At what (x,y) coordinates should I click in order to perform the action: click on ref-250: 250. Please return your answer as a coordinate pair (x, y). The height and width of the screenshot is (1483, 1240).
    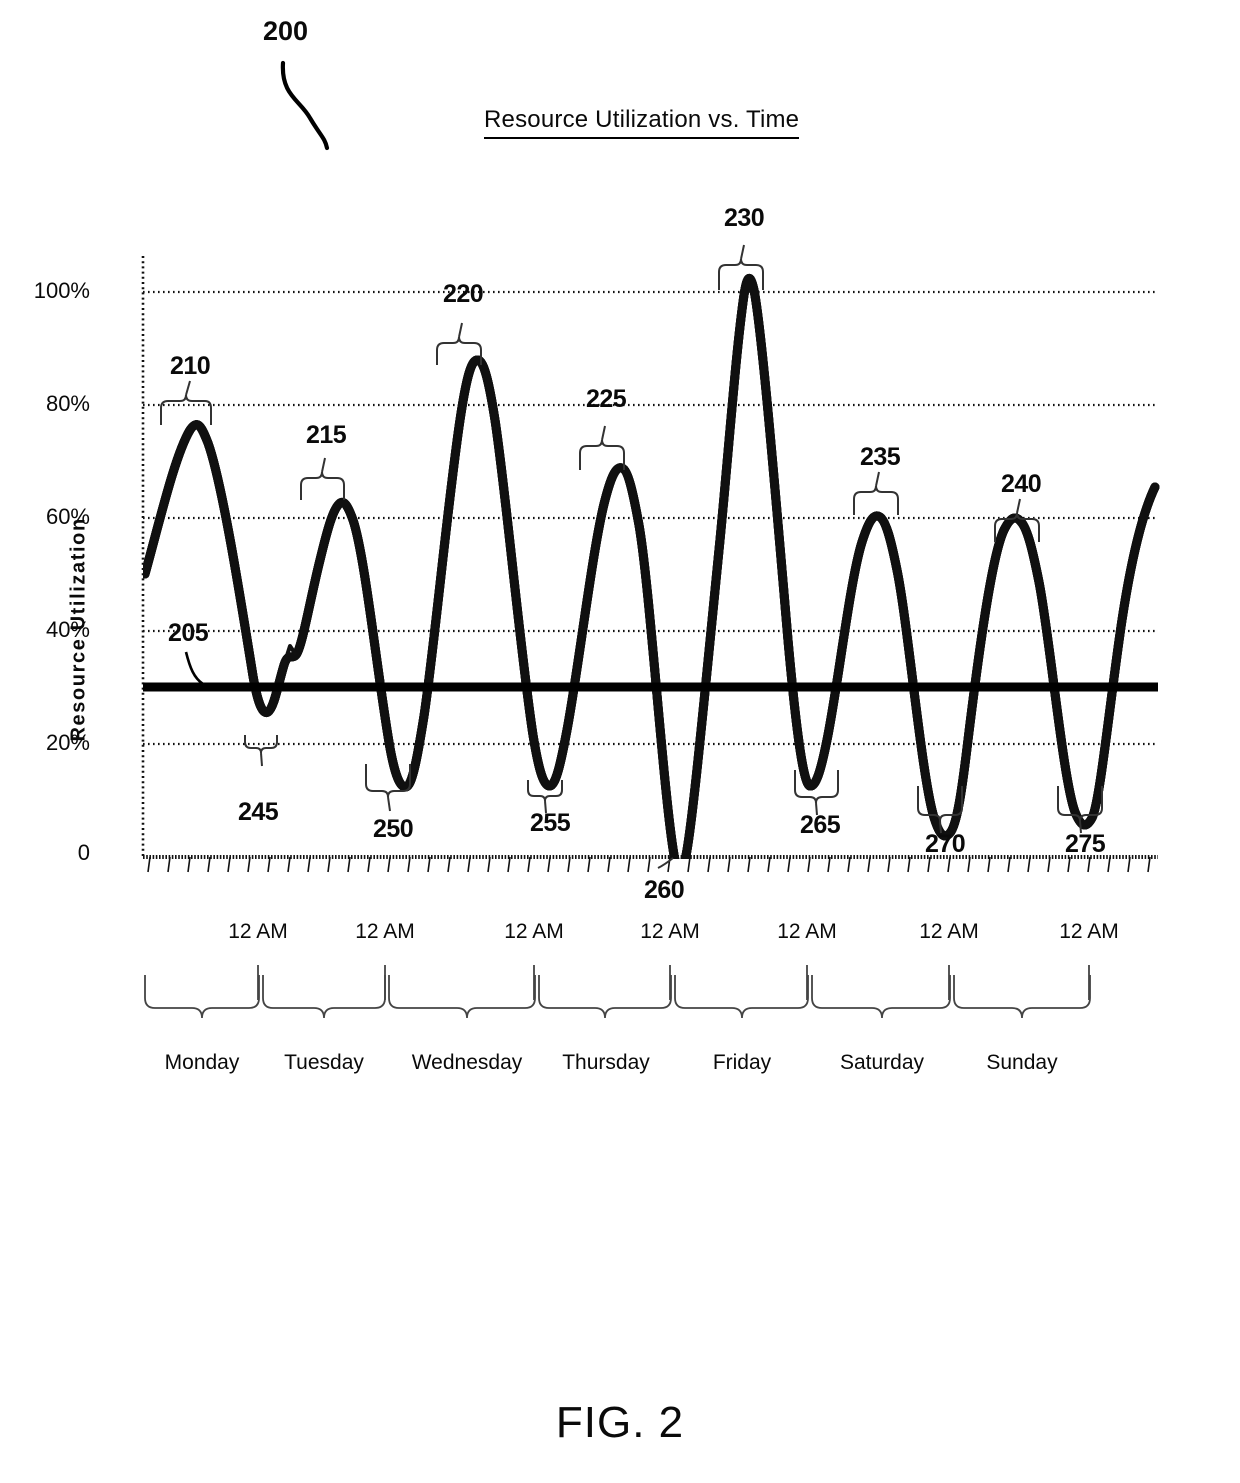
    Looking at the image, I should click on (393, 829).